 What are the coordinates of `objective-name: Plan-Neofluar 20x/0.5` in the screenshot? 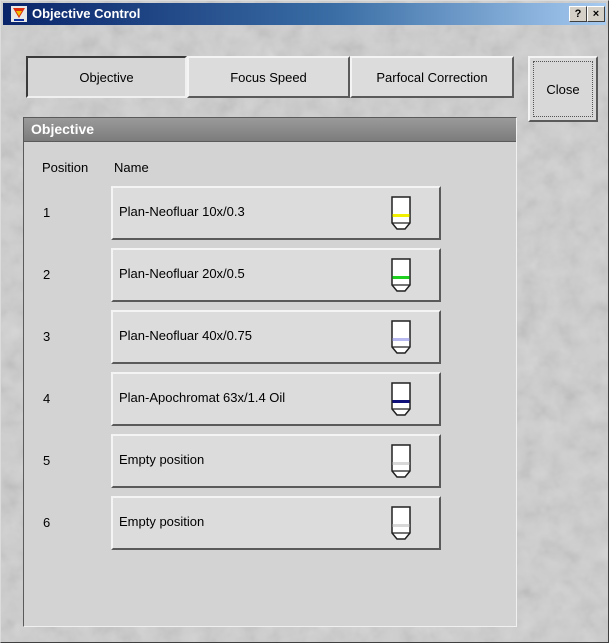 It's located at (182, 273).